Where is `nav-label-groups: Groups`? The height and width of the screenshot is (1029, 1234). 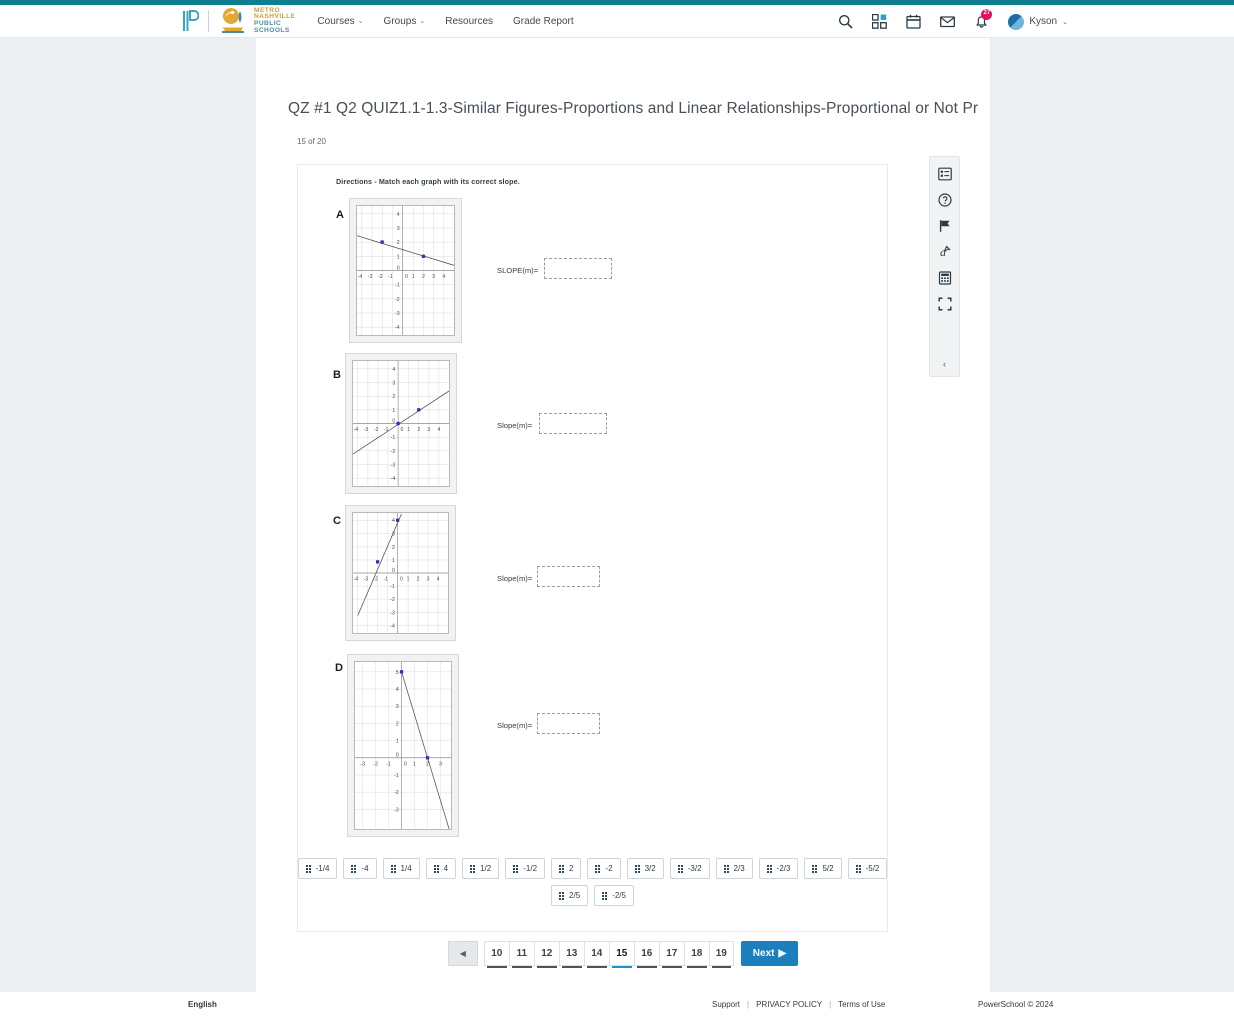 nav-label-groups: Groups is located at coordinates (400, 21).